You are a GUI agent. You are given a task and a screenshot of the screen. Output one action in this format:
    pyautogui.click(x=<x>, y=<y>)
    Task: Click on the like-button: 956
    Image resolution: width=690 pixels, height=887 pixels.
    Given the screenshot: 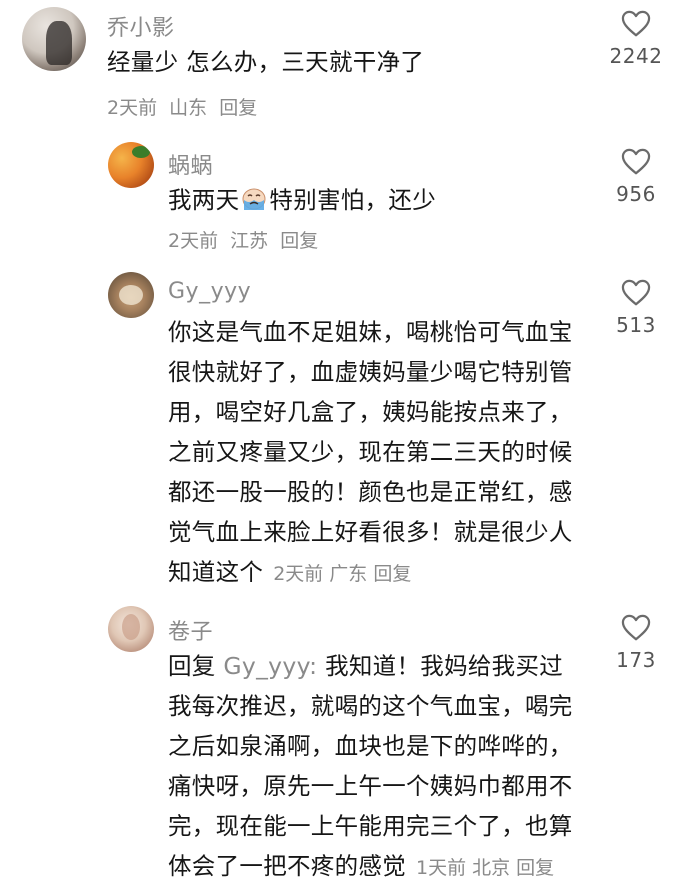 What is the action you would take?
    pyautogui.click(x=636, y=177)
    